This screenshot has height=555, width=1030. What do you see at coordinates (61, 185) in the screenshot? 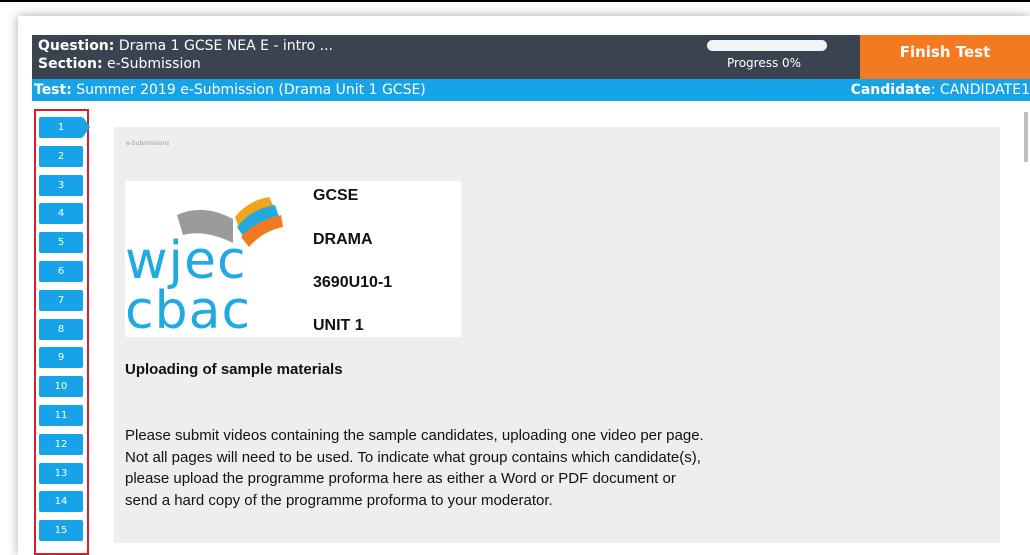
I see `question-nav-button-3: 3` at bounding box center [61, 185].